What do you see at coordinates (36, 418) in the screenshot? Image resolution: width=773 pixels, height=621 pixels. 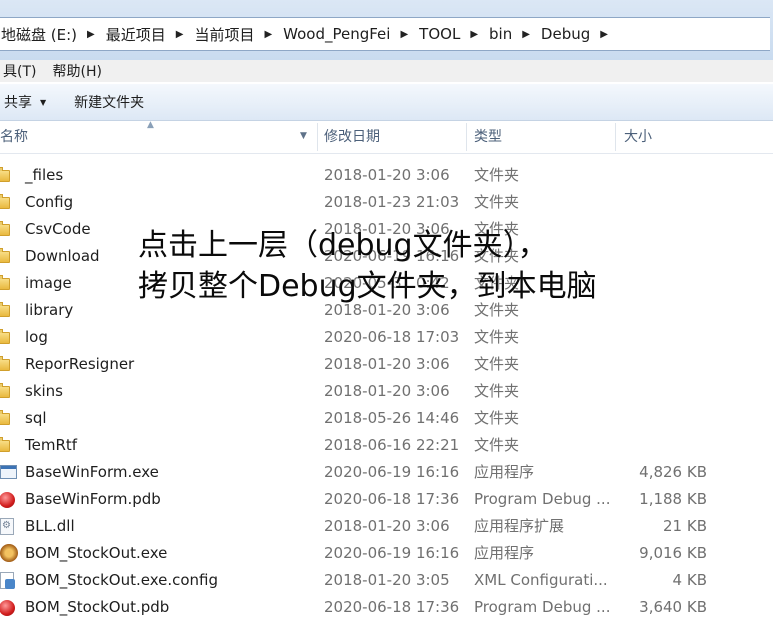 I see `file-name: sql` at bounding box center [36, 418].